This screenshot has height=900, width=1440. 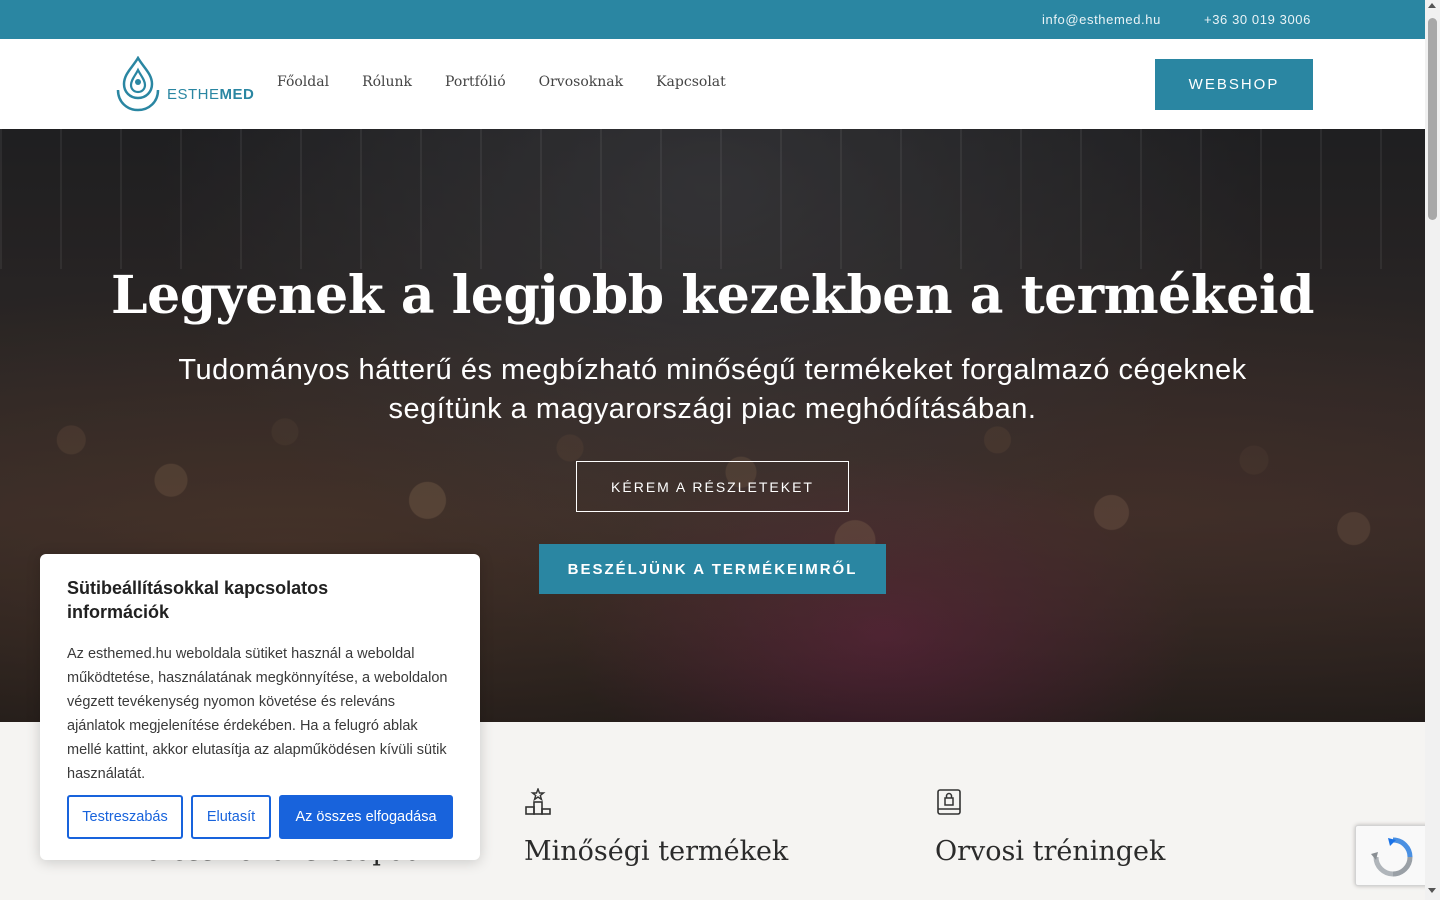 What do you see at coordinates (712, 295) in the screenshot?
I see `hero-title: Legyenek a legjobb kezekben a termékeid` at bounding box center [712, 295].